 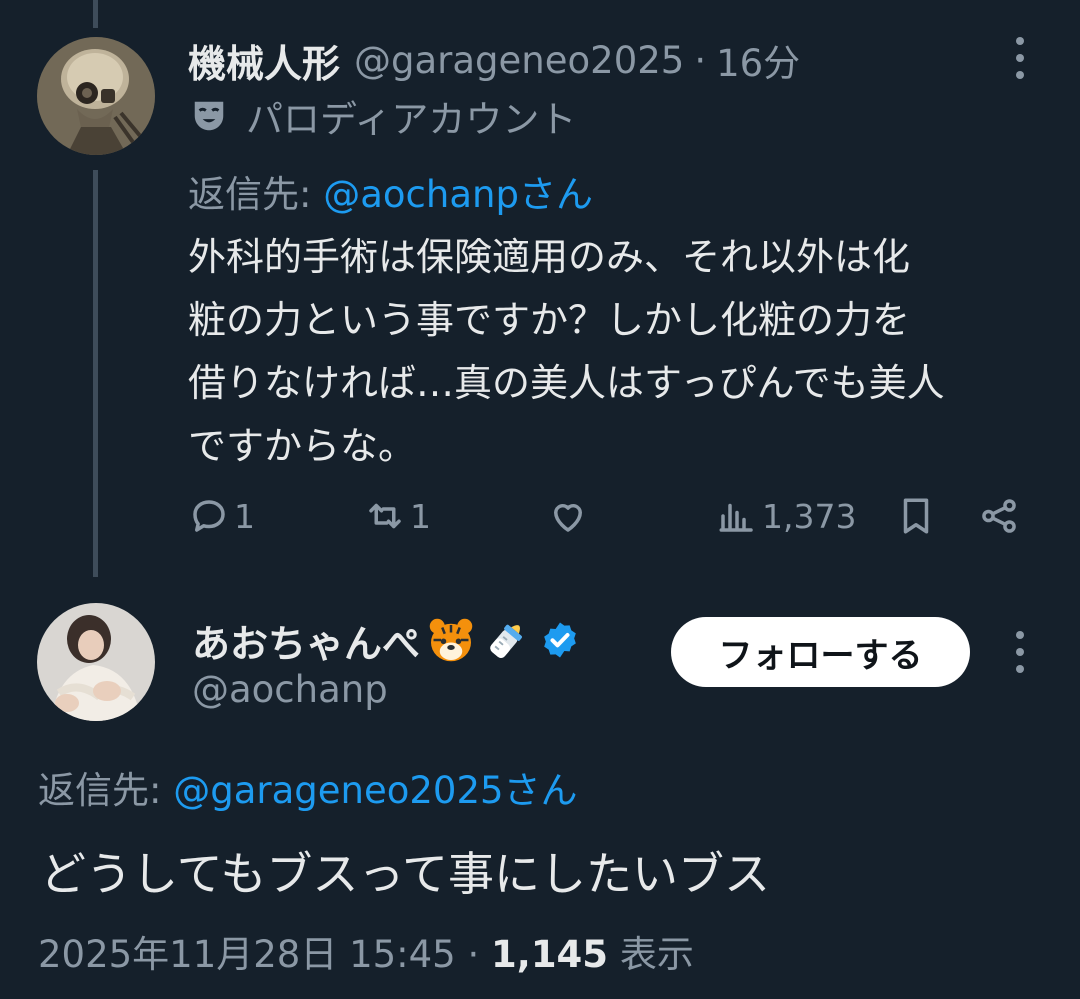 I want to click on tweet1-header: 機械人形 @garageneo2025 · 16分, so click(x=494, y=60).